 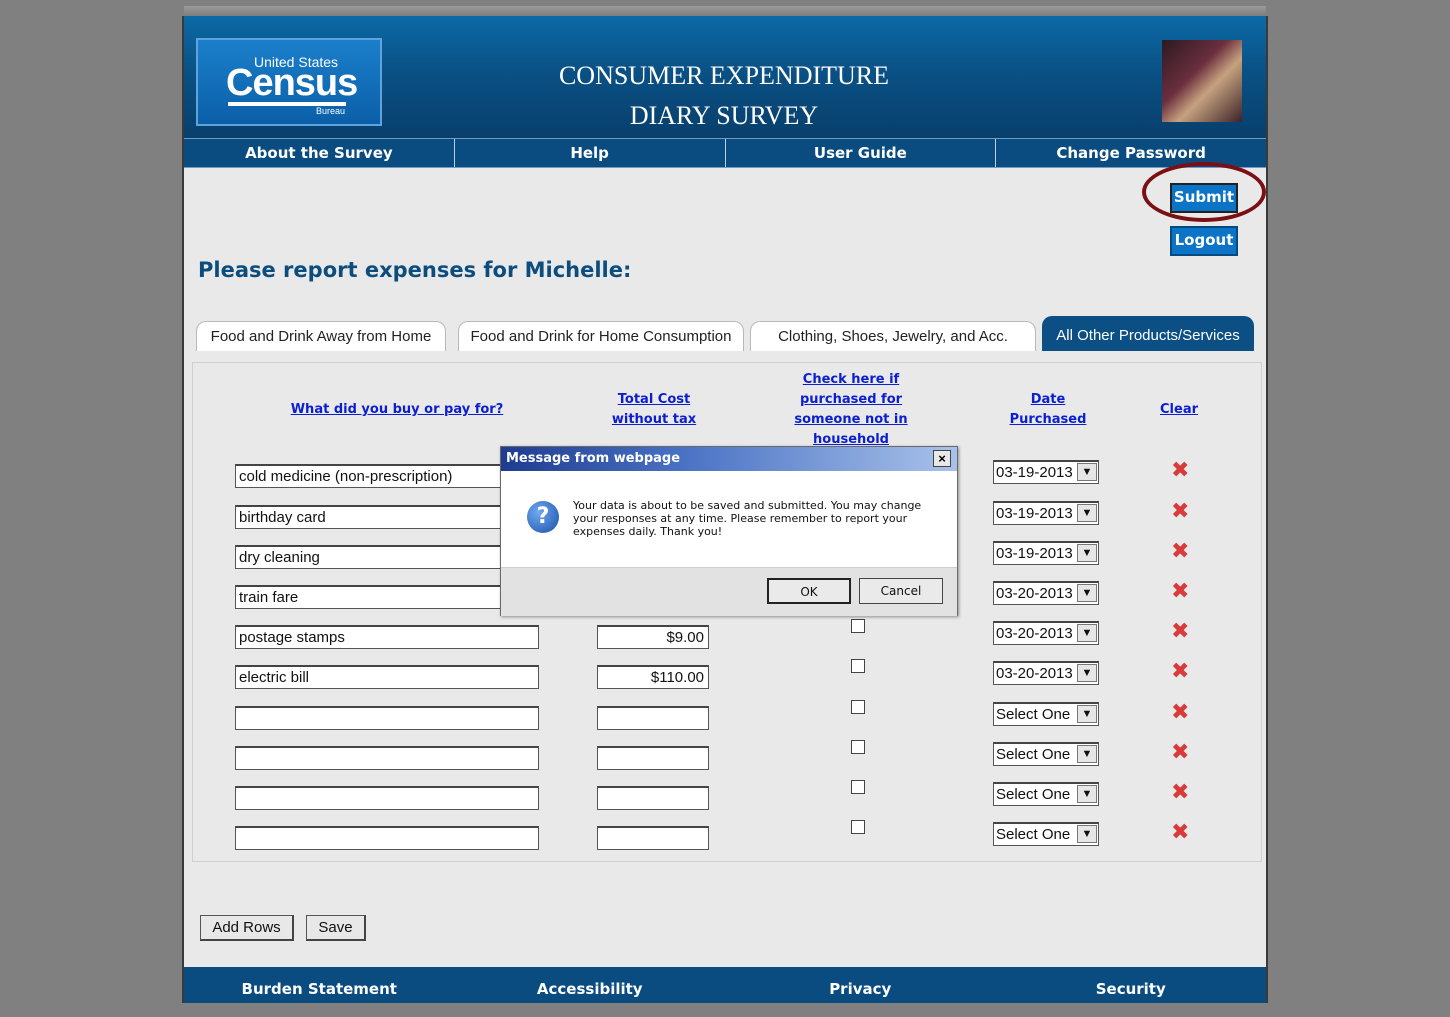 What do you see at coordinates (336, 928) in the screenshot?
I see `save-button: Save` at bounding box center [336, 928].